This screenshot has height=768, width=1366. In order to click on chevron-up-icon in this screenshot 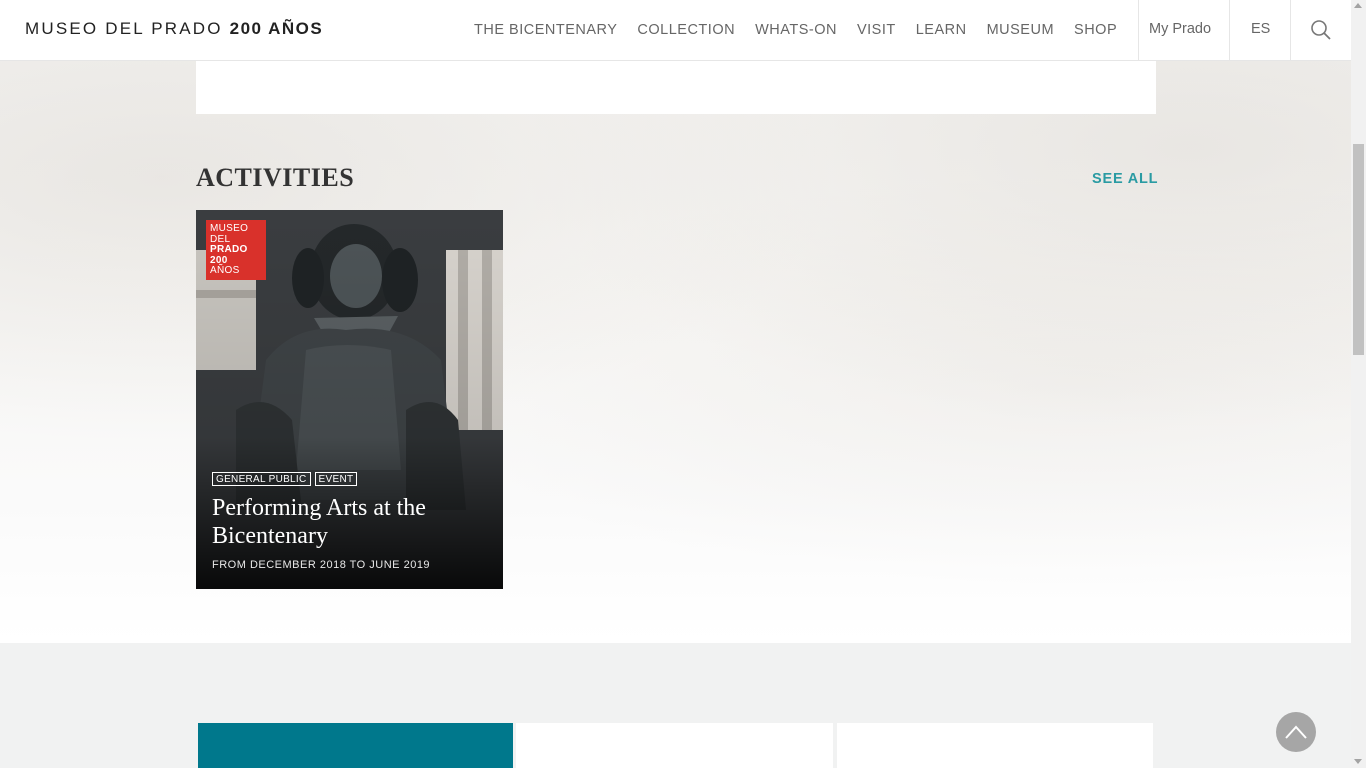, I will do `click(1296, 732)`.